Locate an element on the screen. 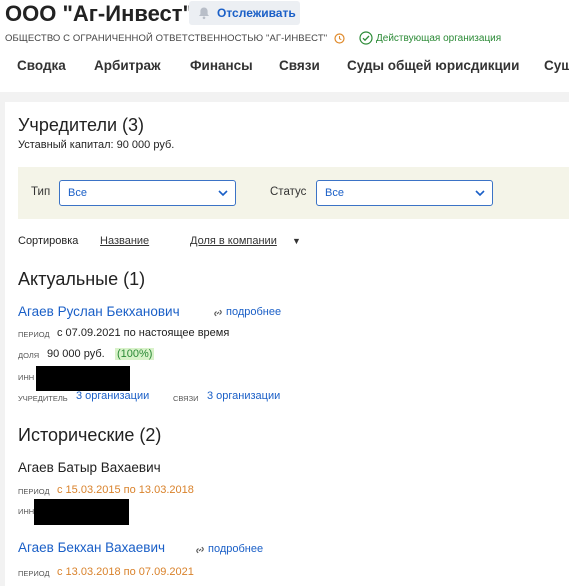 The image size is (569, 586). founder-label: УЧРЕДИТЕЛЬ is located at coordinates (43, 398).